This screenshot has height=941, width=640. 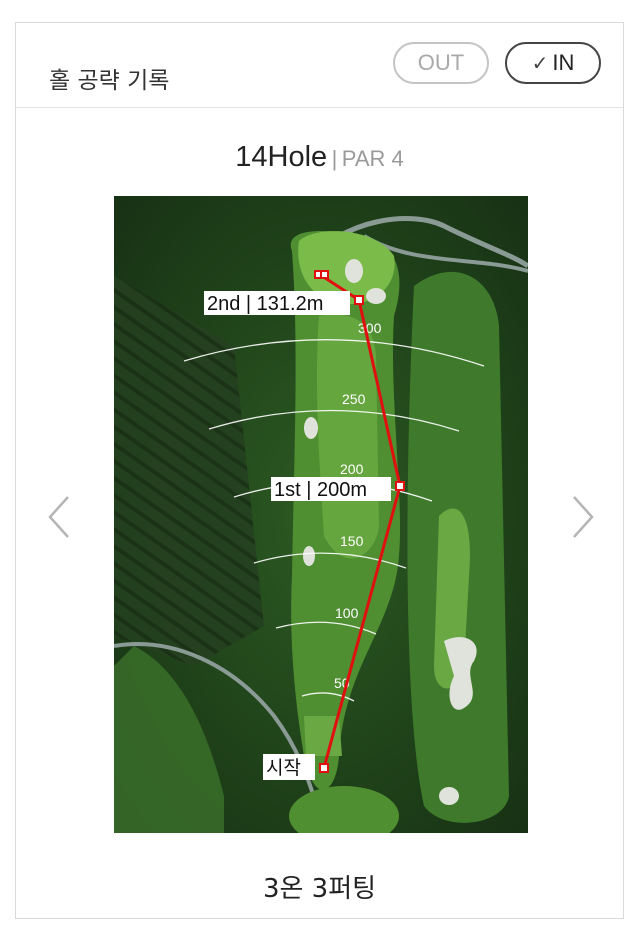 I want to click on distance-label-100: 100, so click(x=347, y=613).